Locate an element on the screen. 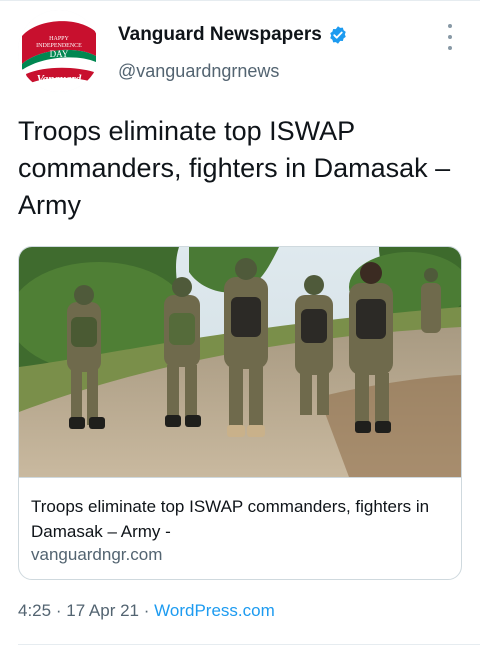  tweet-date: 17 Apr 21 is located at coordinates (102, 610).